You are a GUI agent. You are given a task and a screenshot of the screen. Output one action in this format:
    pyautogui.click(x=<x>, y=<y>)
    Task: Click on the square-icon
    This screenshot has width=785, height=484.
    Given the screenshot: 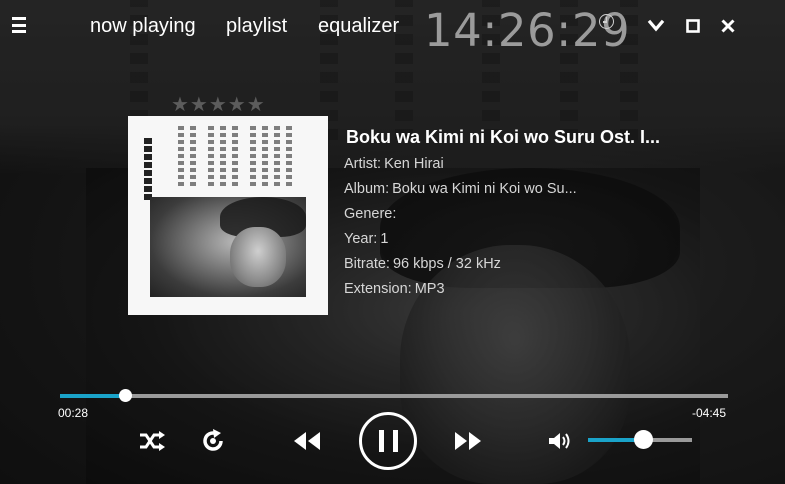 What is the action you would take?
    pyautogui.click(x=693, y=26)
    